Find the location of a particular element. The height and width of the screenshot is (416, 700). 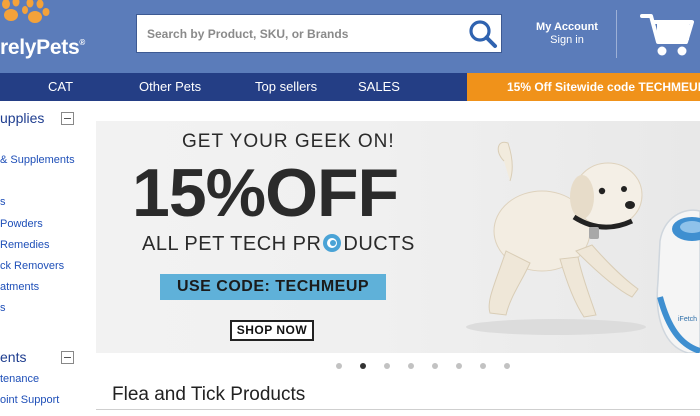

paw-icon is located at coordinates (26, 15).